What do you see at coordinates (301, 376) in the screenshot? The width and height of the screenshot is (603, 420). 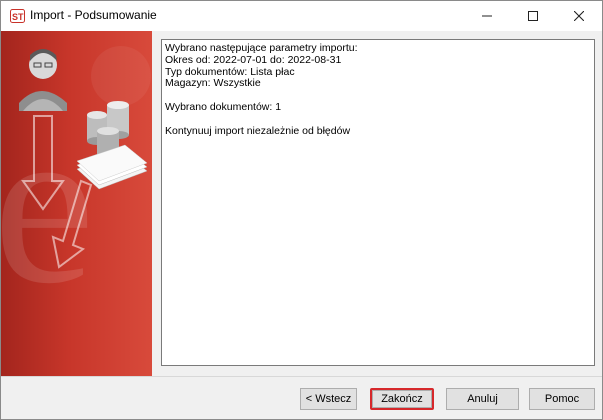 I see `footer-separator` at bounding box center [301, 376].